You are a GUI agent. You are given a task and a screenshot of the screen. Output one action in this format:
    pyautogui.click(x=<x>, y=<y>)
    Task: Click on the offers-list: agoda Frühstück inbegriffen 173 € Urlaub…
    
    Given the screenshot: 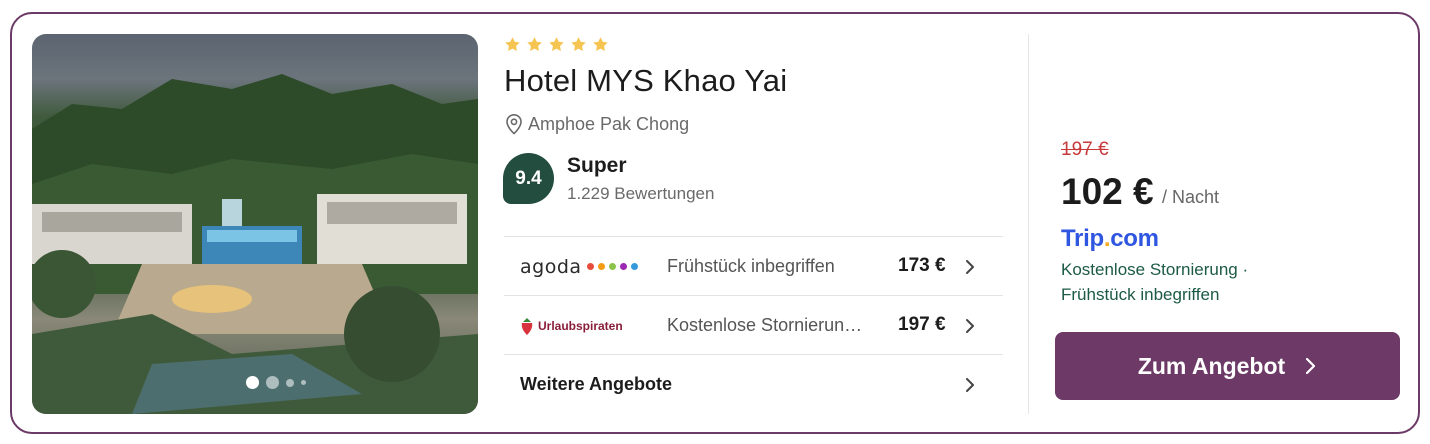 What is the action you would take?
    pyautogui.click(x=753, y=324)
    